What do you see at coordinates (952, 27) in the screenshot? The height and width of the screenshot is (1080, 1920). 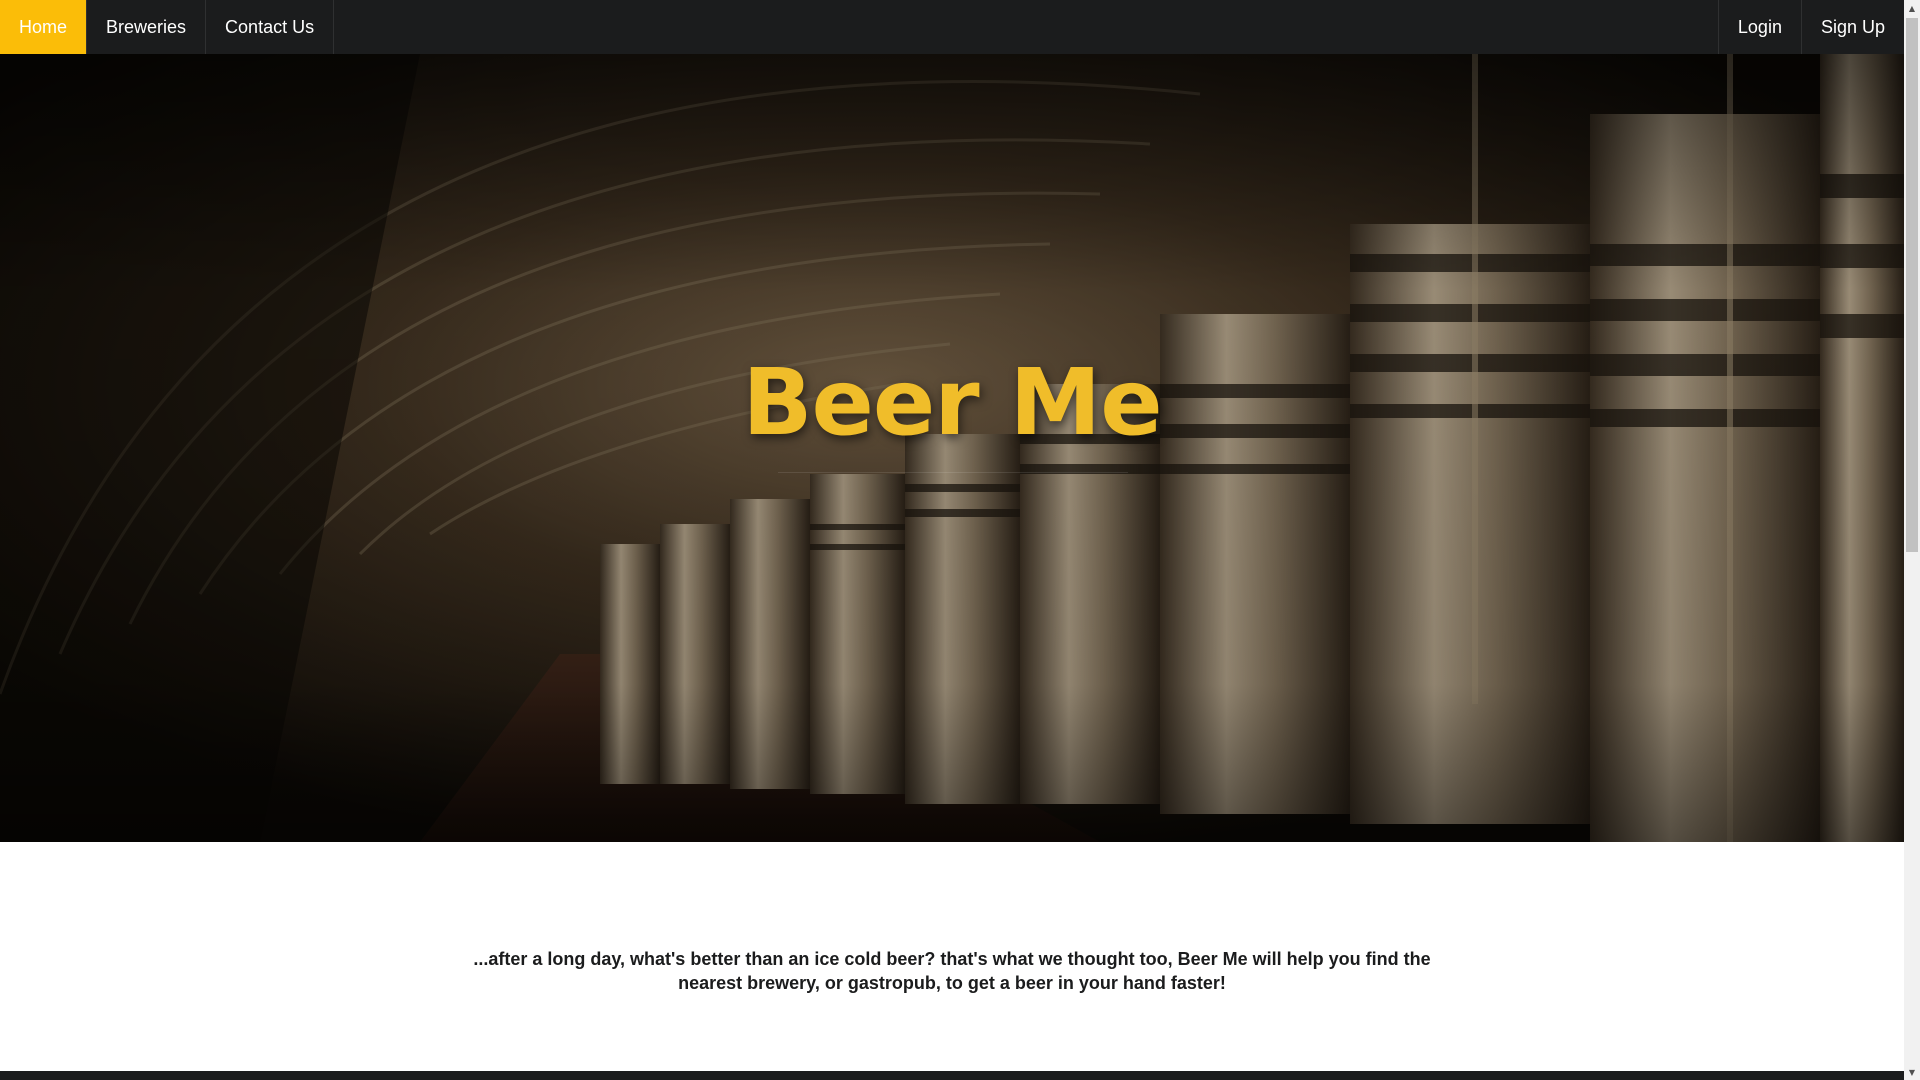 I see `top-navbar: Home Breweries Contact Us Login Sign Up` at bounding box center [952, 27].